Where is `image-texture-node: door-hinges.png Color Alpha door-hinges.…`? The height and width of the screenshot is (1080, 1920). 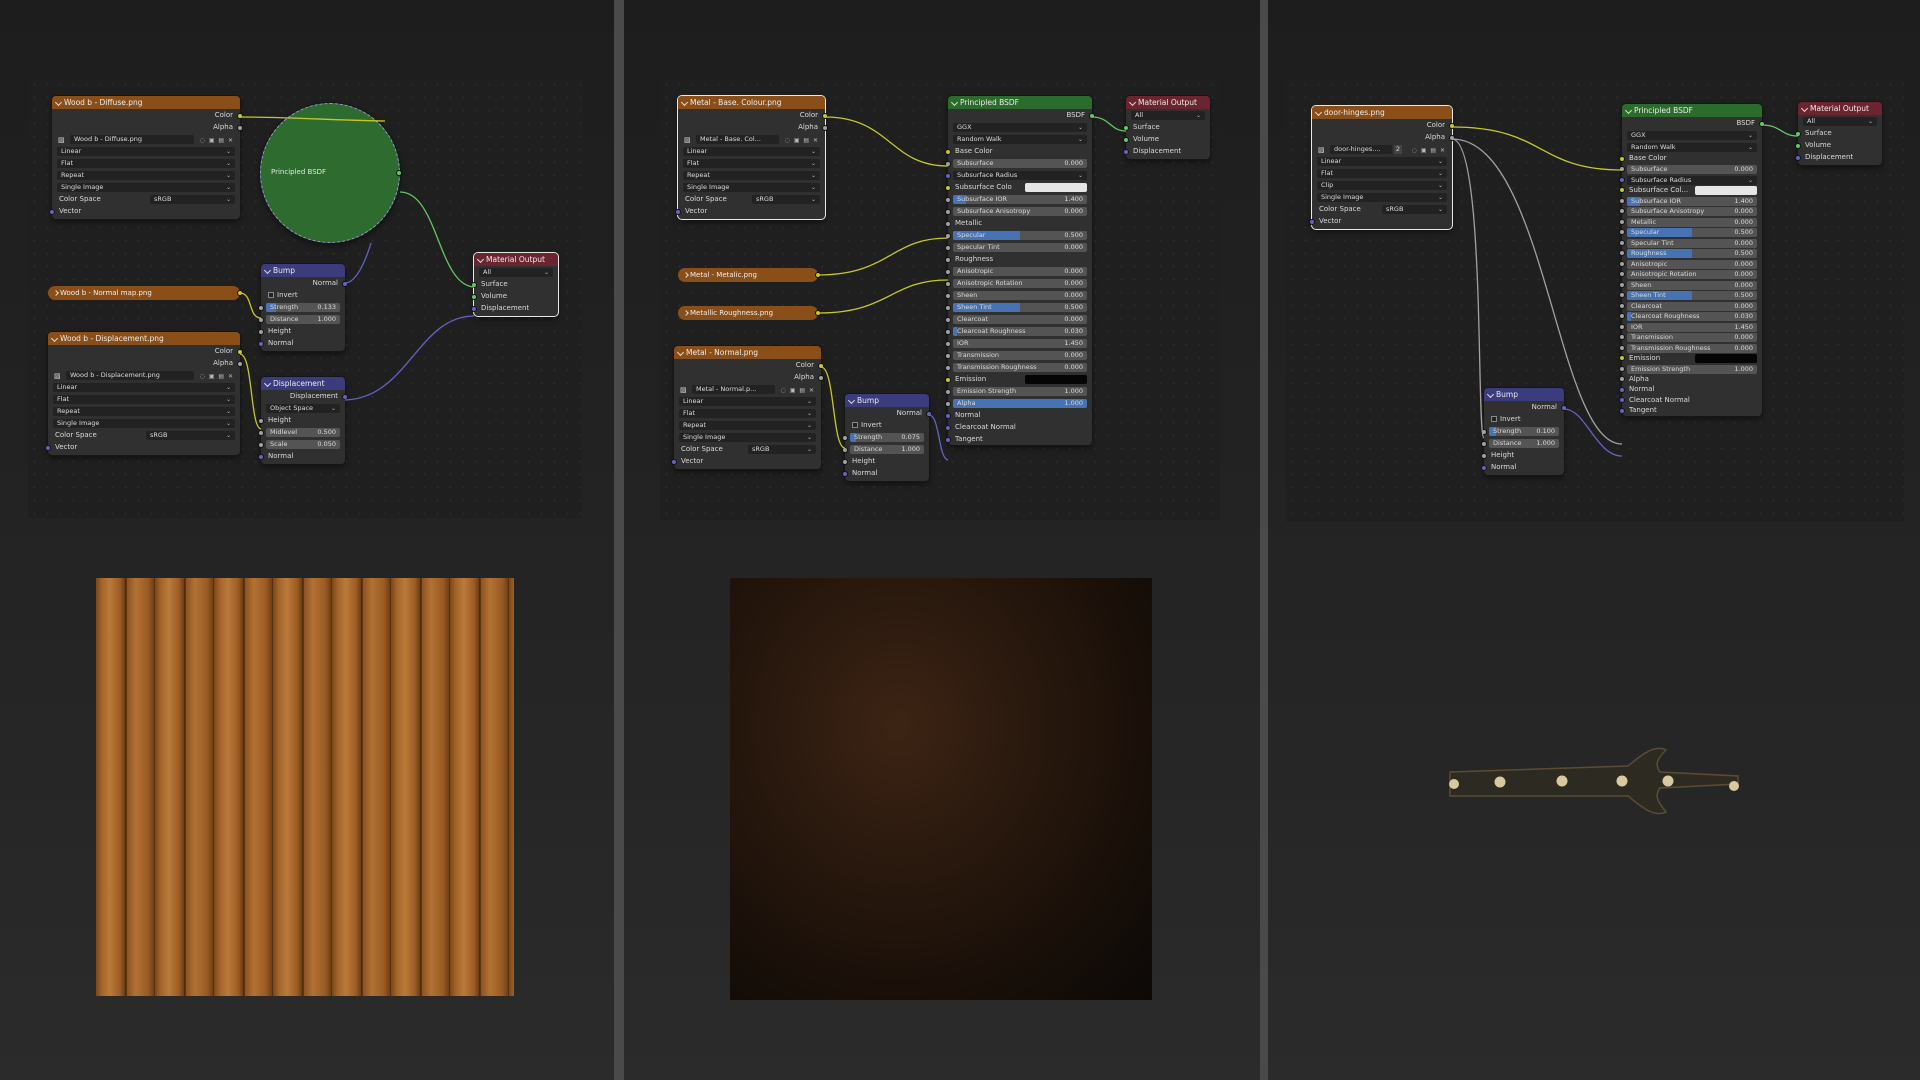
image-texture-node: door-hinges.png Color Alpha door-hinges.… is located at coordinates (1382, 167).